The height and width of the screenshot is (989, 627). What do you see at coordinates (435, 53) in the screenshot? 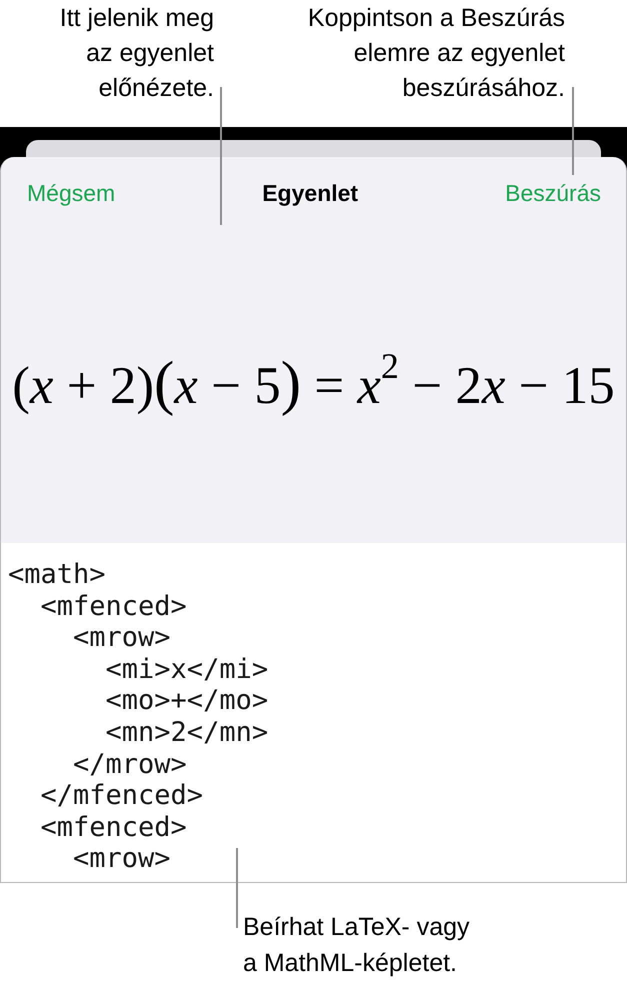
I see `callout-text: Koppintson a Beszúrás elemre az egyenlet beszúrásához.` at bounding box center [435, 53].